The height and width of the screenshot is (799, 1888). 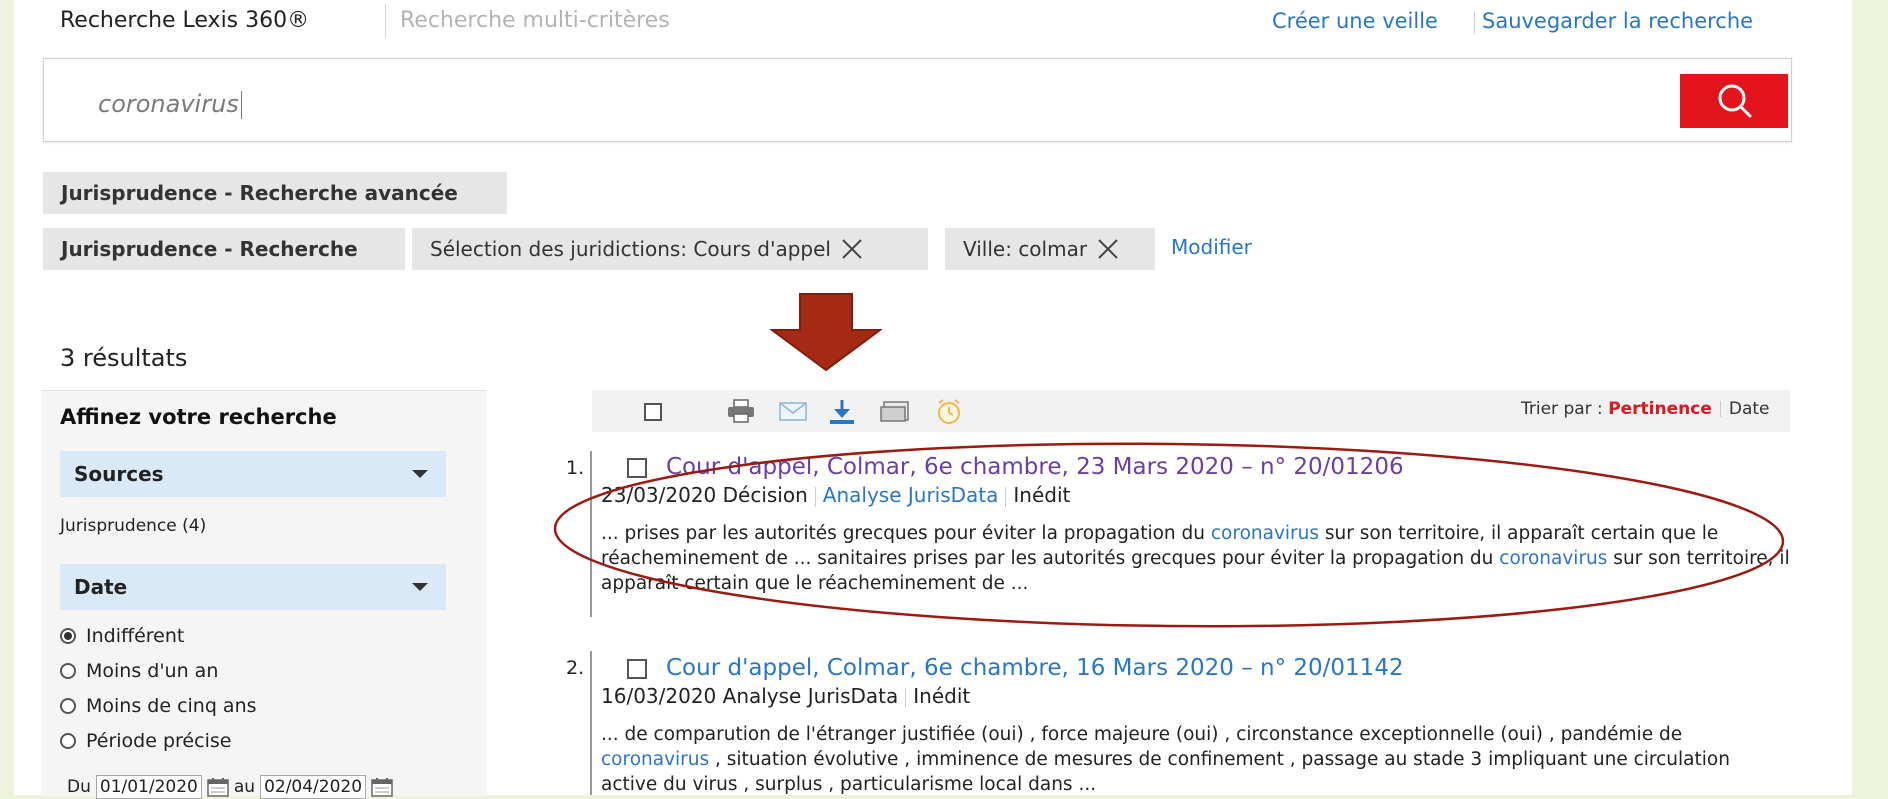 I want to click on sort-divider, so click(x=1720, y=409).